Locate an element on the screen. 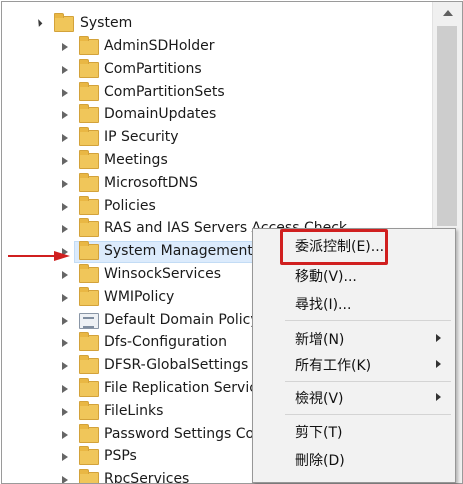 This screenshot has width=463, height=484. scroll-up-arrow-icon is located at coordinates (447, 13).